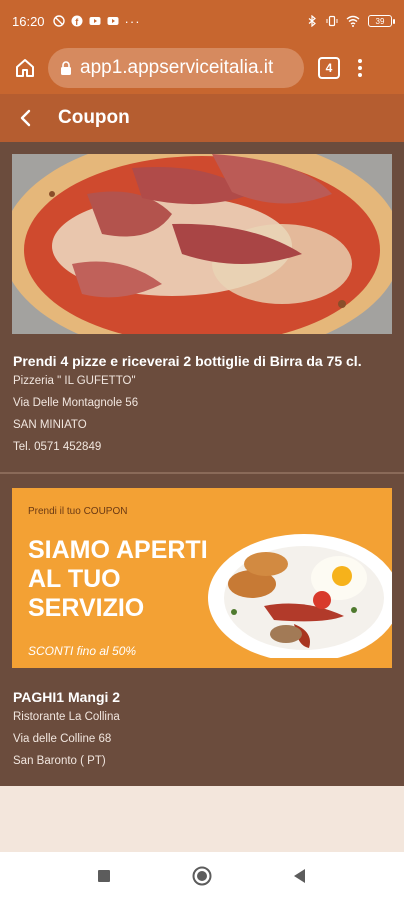 This screenshot has height=900, width=404. I want to click on battery-level: 39, so click(380, 21).